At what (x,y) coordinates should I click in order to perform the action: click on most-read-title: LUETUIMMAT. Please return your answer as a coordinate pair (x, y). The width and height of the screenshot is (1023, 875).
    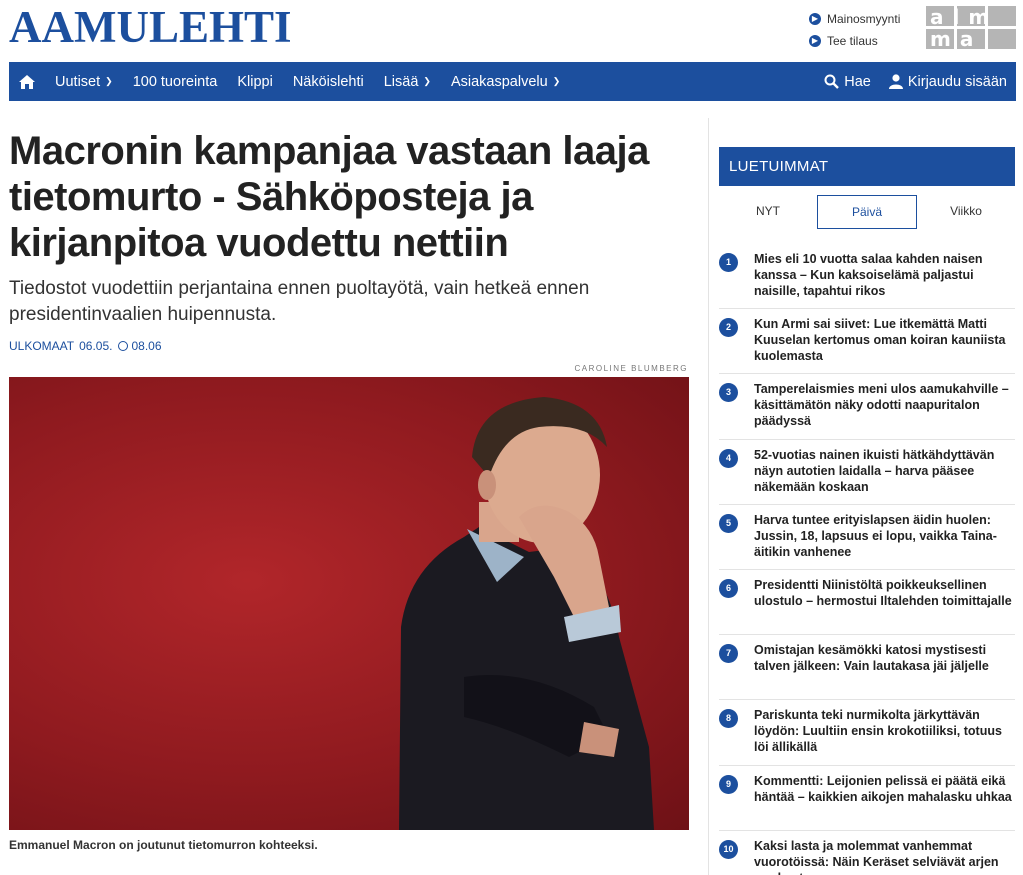
    Looking at the image, I should click on (867, 166).